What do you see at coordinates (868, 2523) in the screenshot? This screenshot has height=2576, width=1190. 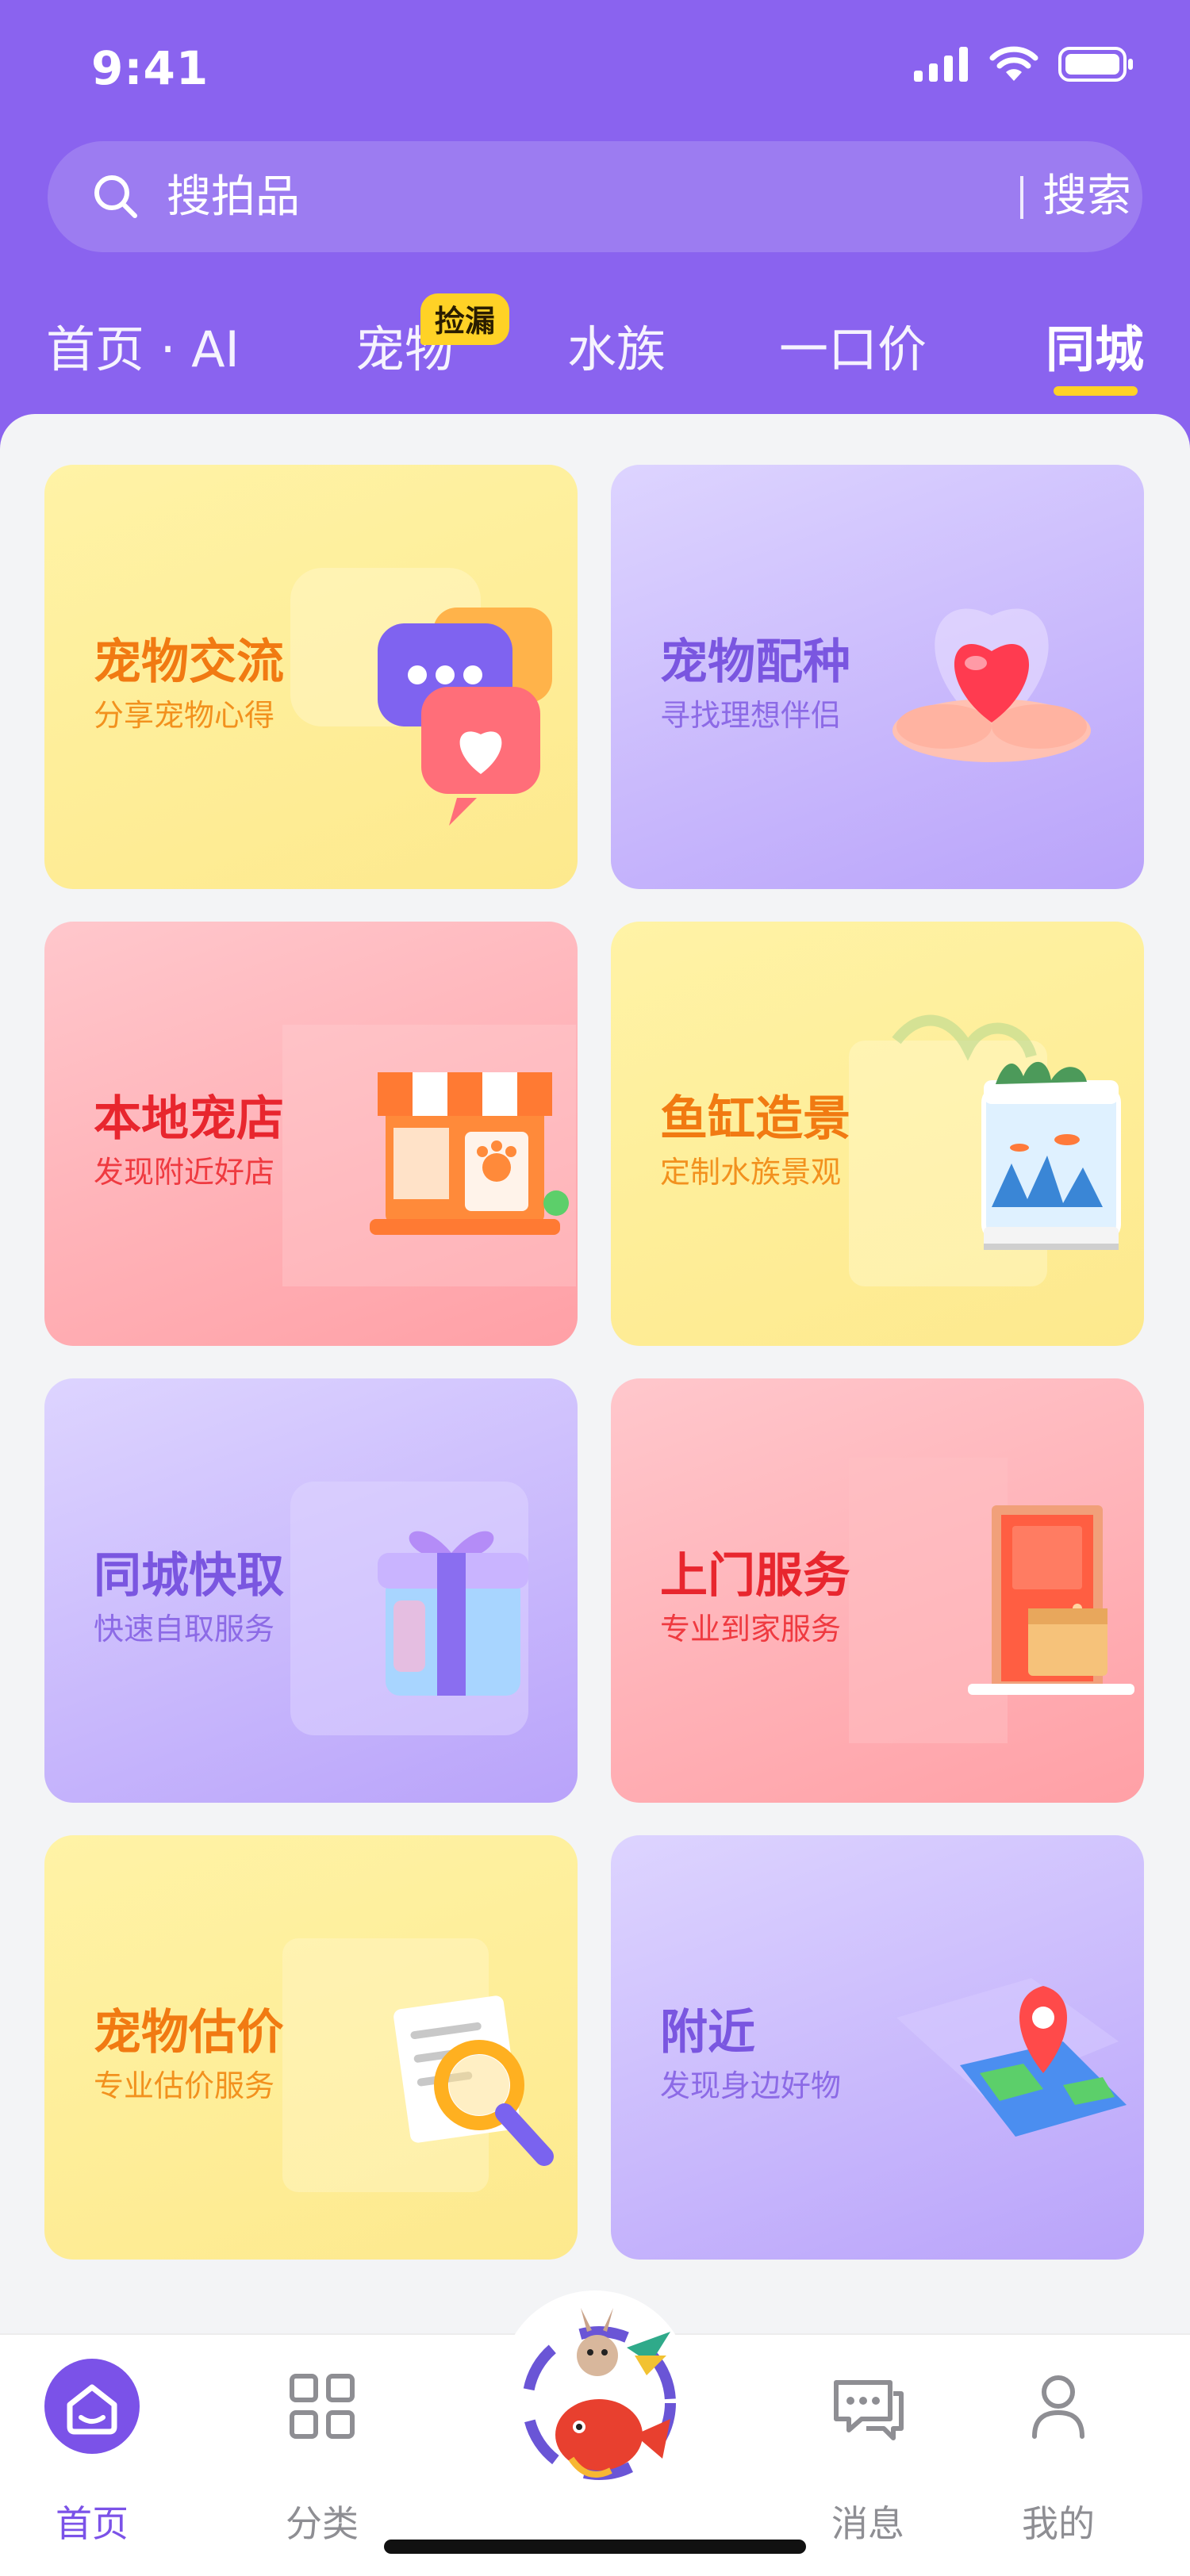 I see `nav-messages-label: 消息` at bounding box center [868, 2523].